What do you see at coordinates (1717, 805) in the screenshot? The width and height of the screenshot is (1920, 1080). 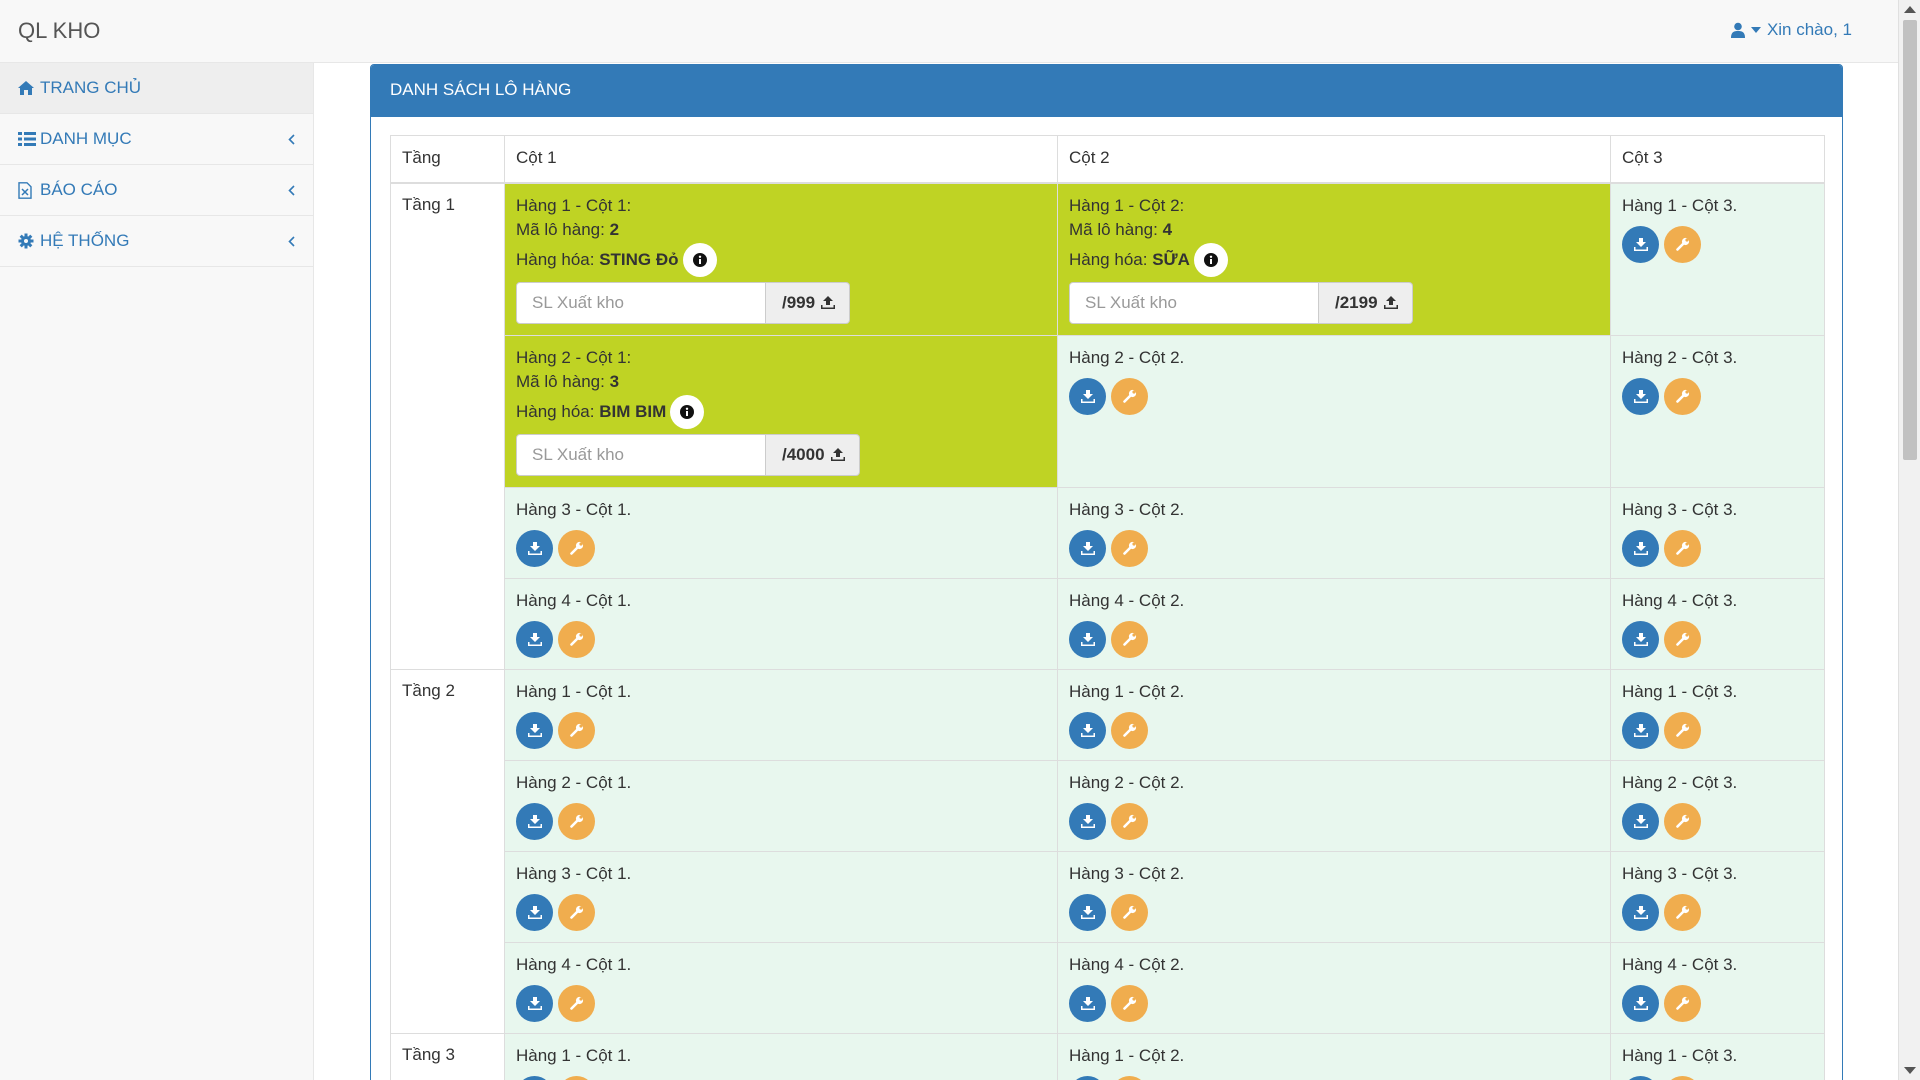 I see `slot-cell-empty: Hàng 2 - Cột 3.` at bounding box center [1717, 805].